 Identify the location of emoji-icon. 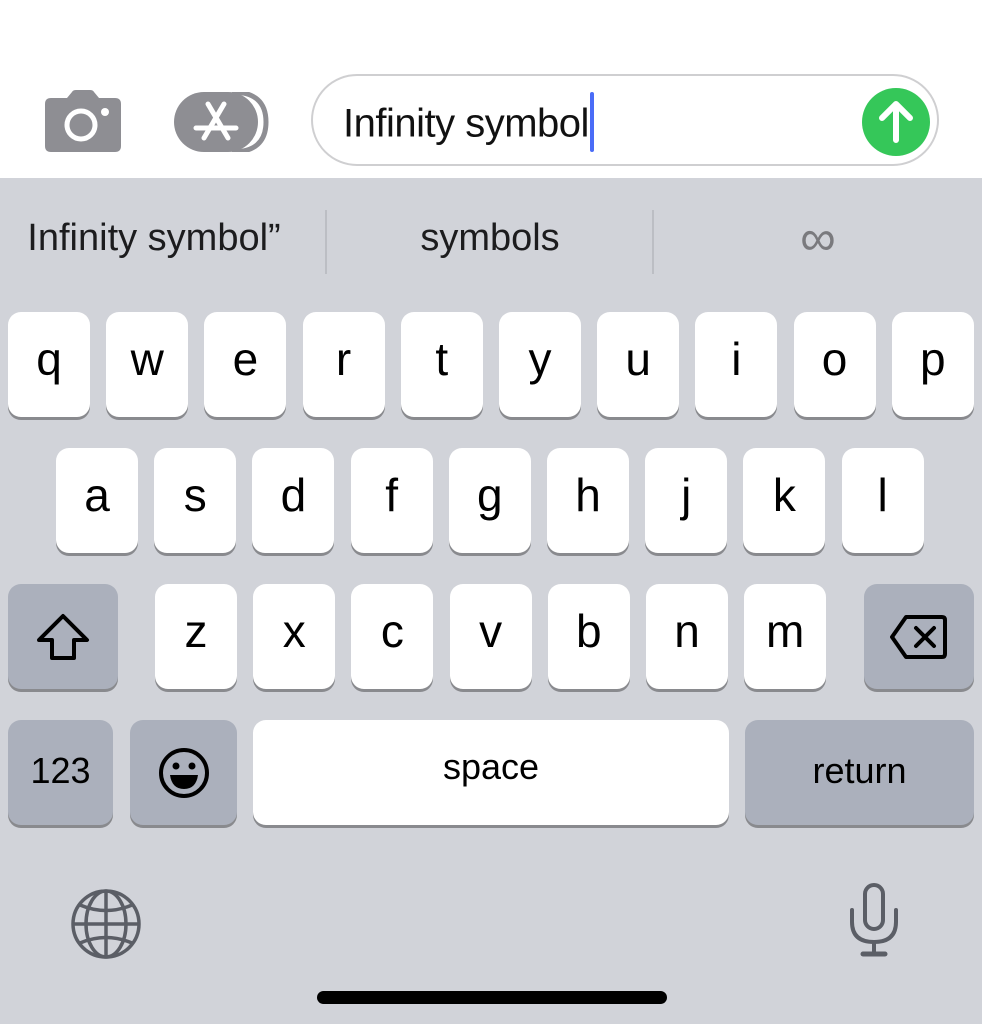
(183, 772).